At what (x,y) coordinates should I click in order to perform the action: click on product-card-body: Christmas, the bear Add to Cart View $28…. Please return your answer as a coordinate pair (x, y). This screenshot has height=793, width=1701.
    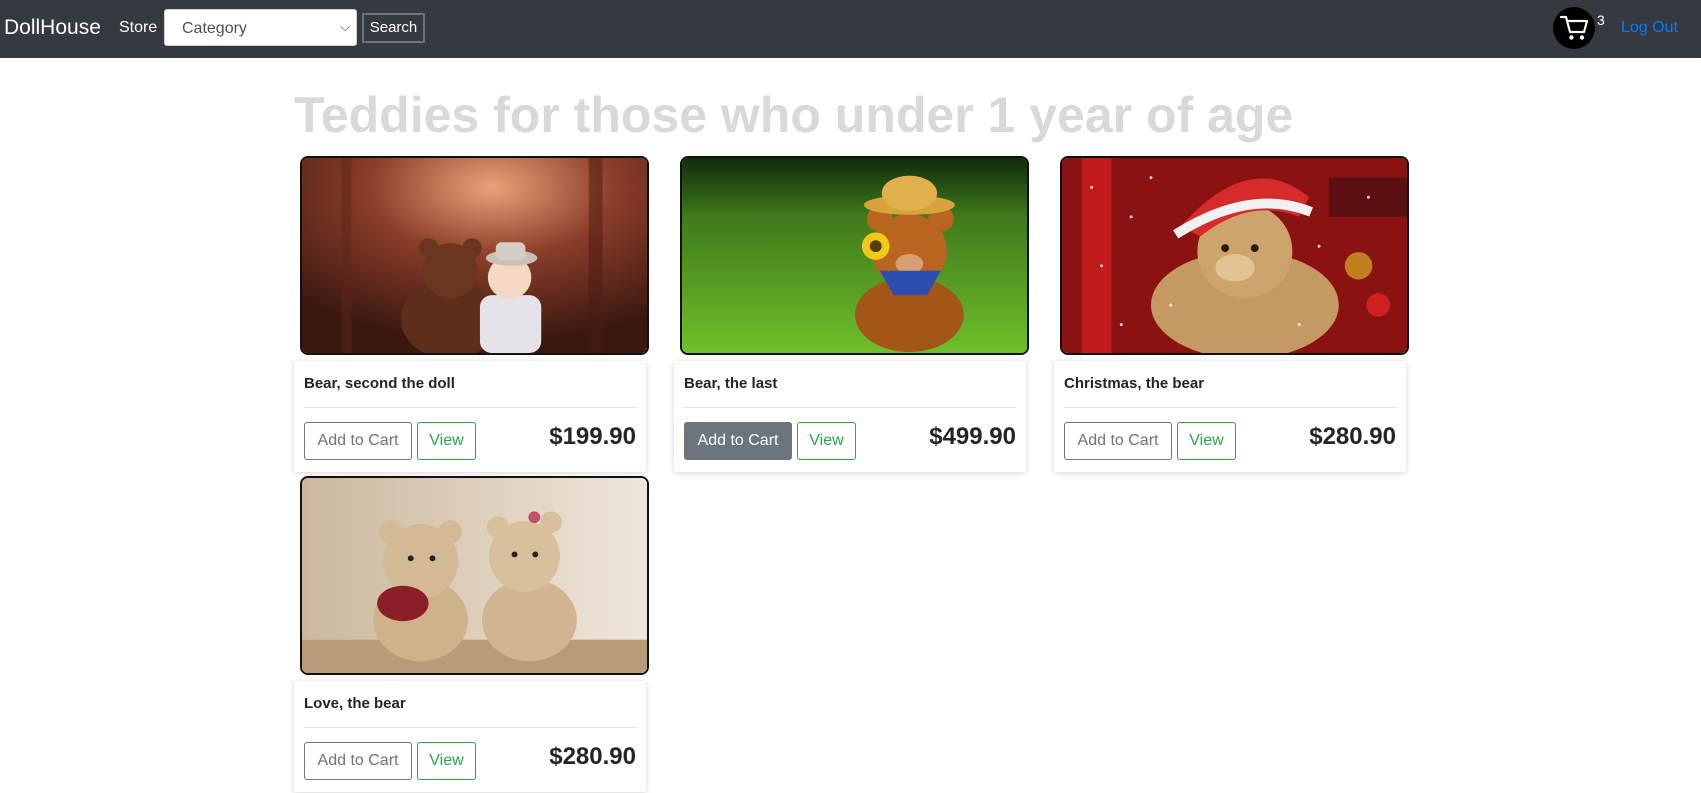
    Looking at the image, I should click on (1230, 416).